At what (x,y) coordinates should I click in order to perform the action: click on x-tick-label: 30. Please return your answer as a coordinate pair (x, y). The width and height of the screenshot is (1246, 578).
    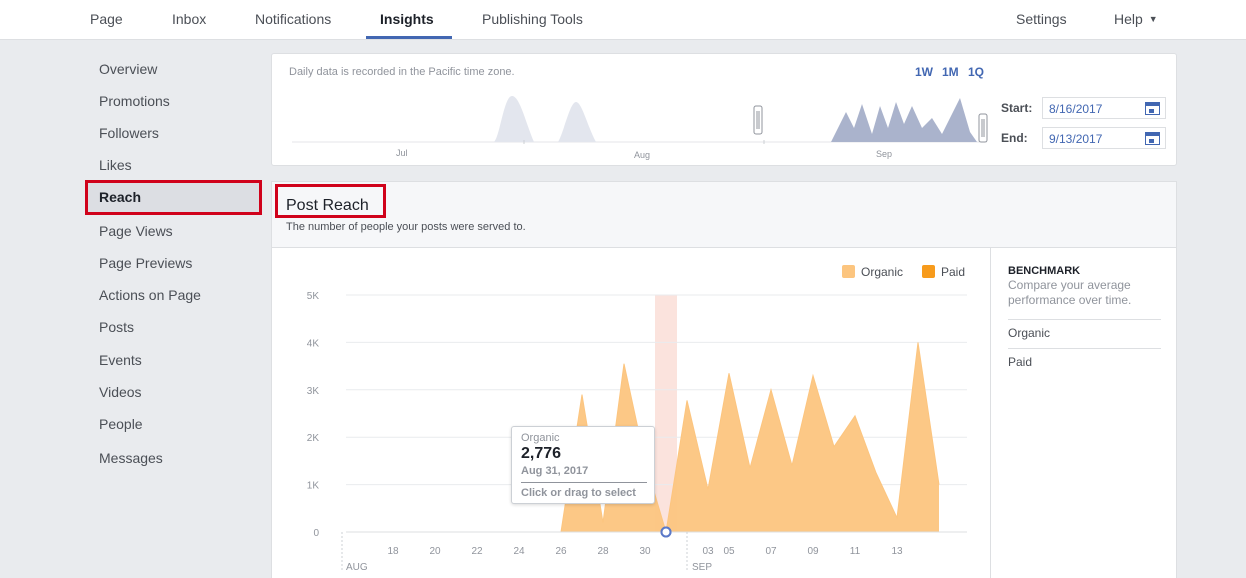
    Looking at the image, I should click on (645, 551).